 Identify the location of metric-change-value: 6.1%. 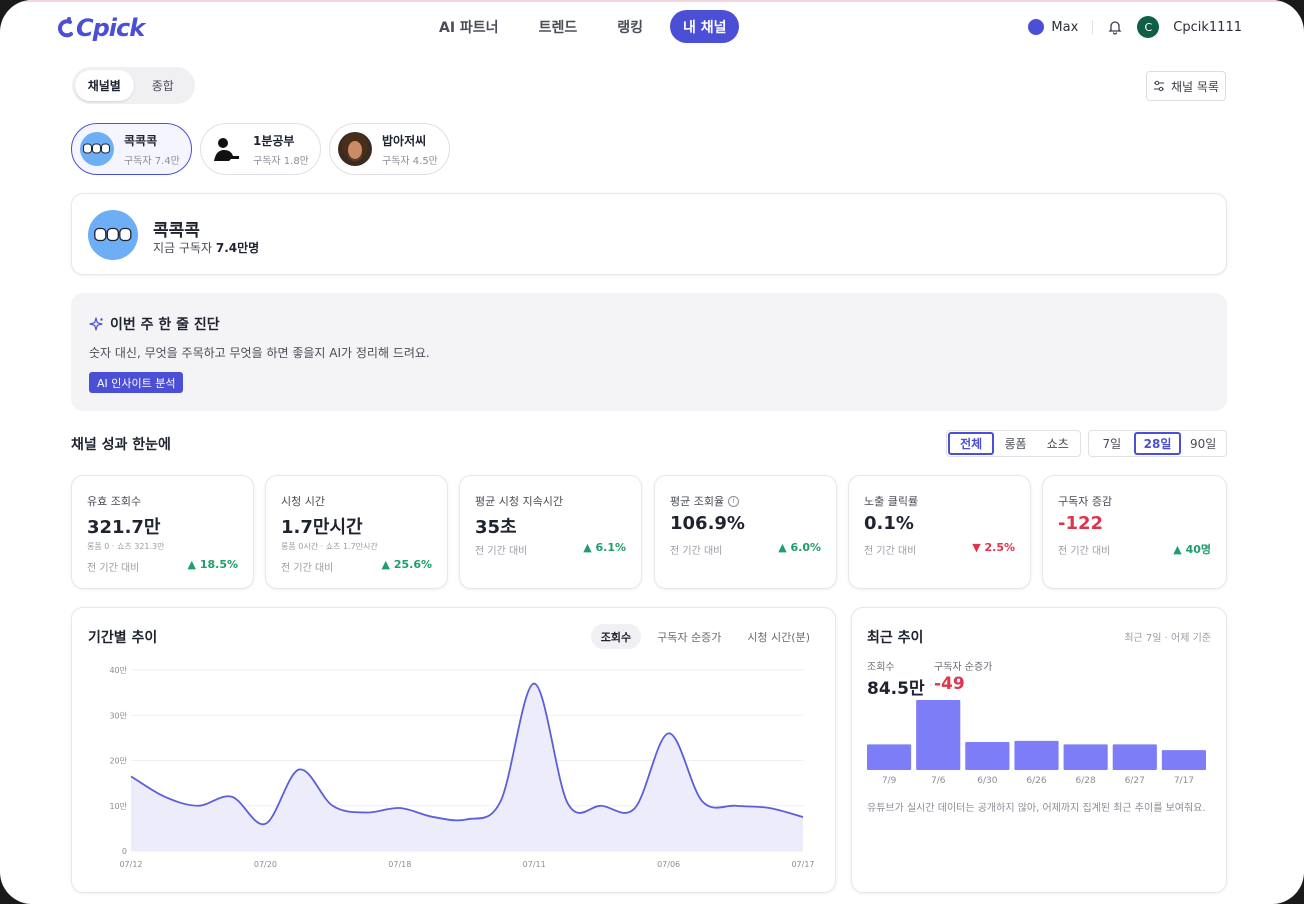
(610, 547).